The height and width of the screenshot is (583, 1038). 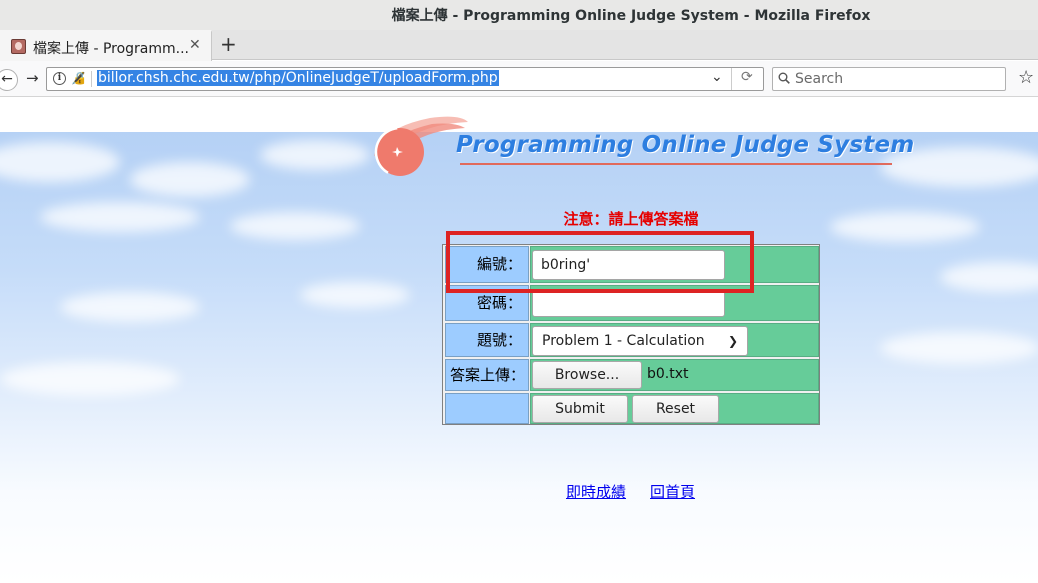 I want to click on reload-icon: ⟳, so click(x=747, y=77).